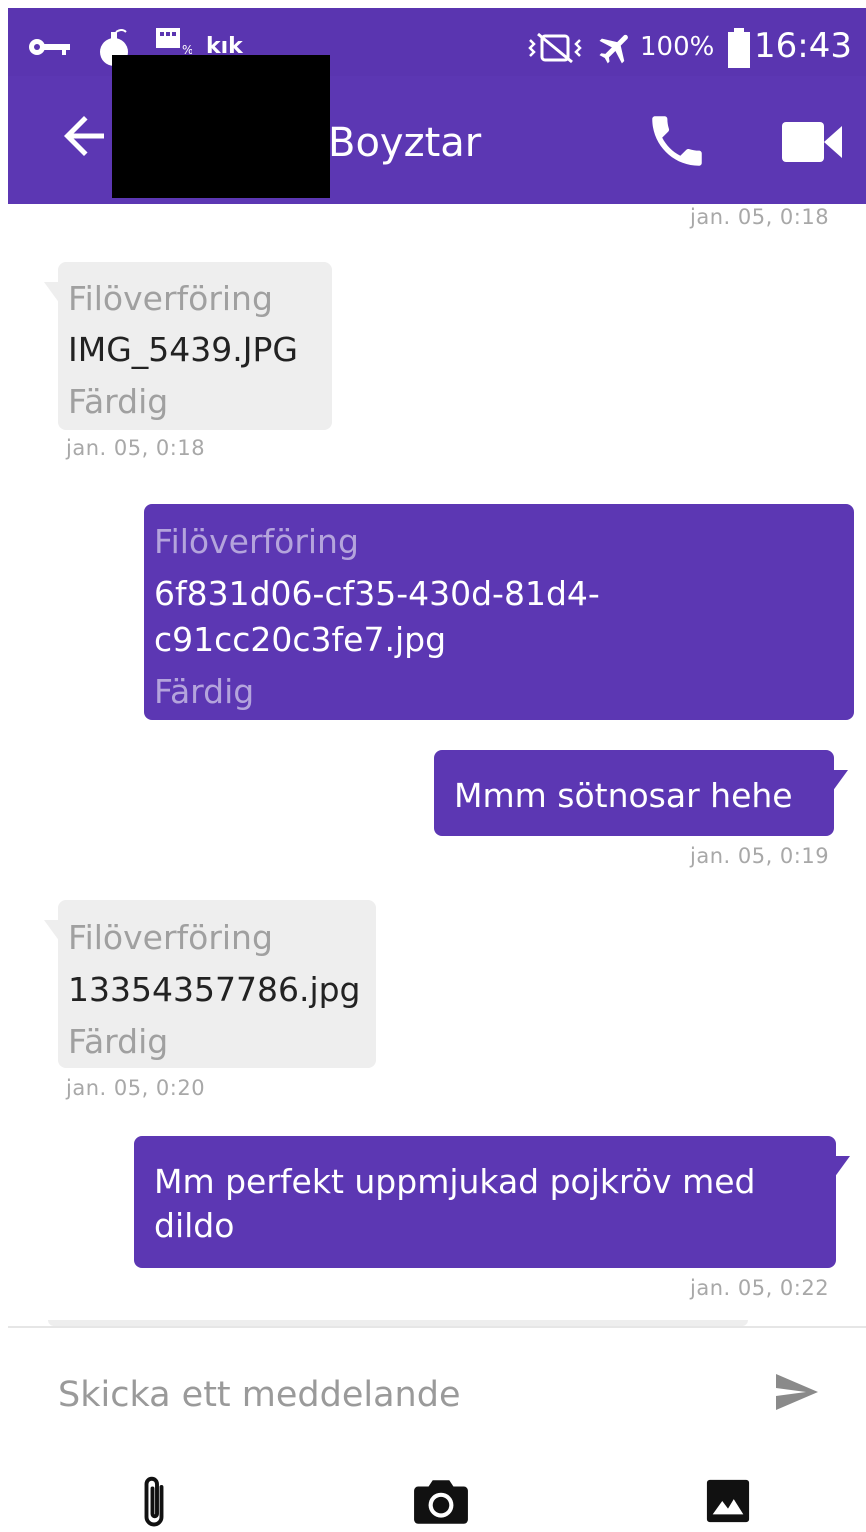 The image size is (866, 1532). I want to click on file-name-line2: c91cc20c3fe7.jpg, so click(300, 639).